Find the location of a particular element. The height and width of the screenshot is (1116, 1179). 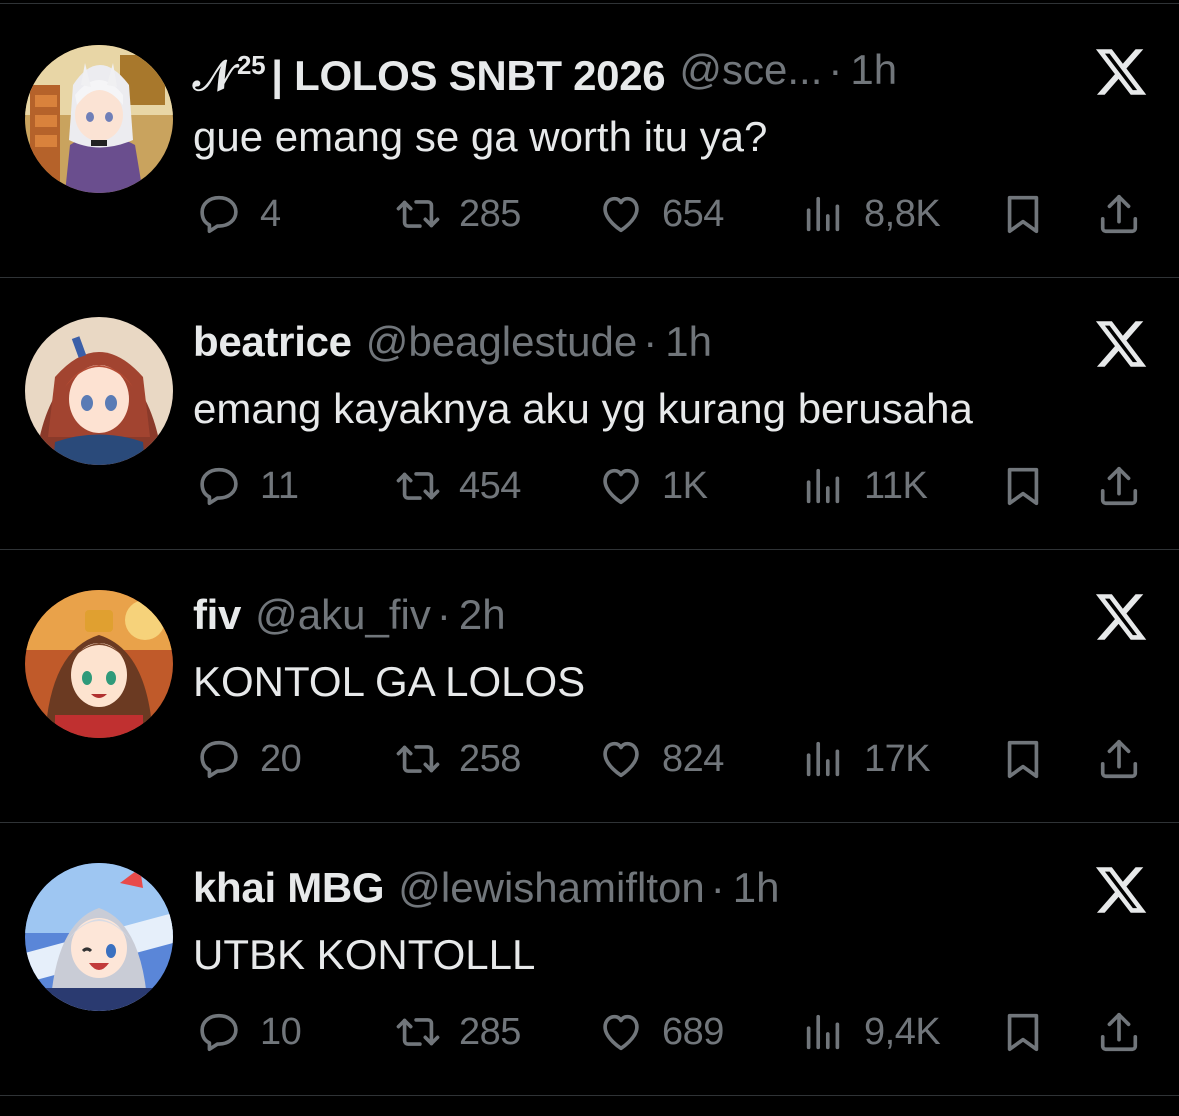

like-count: 1K is located at coordinates (685, 485).